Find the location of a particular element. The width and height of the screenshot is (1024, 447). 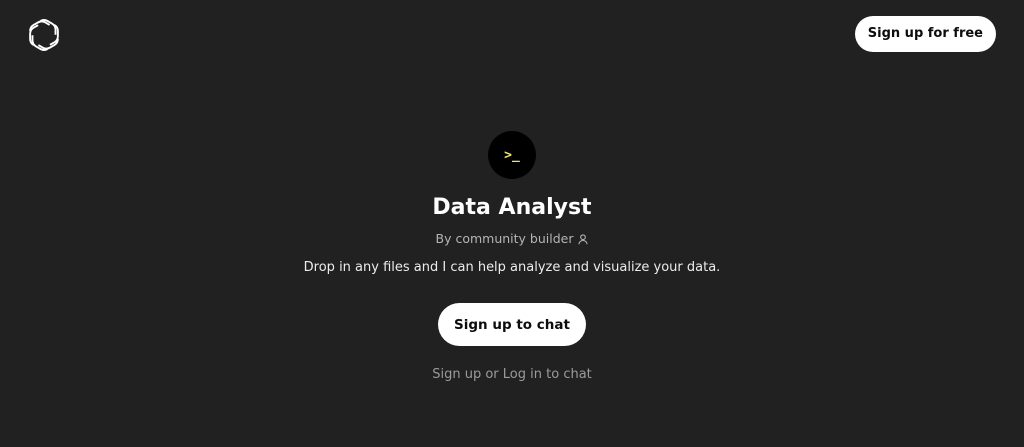

gpt-avatar: >_ is located at coordinates (512, 155).